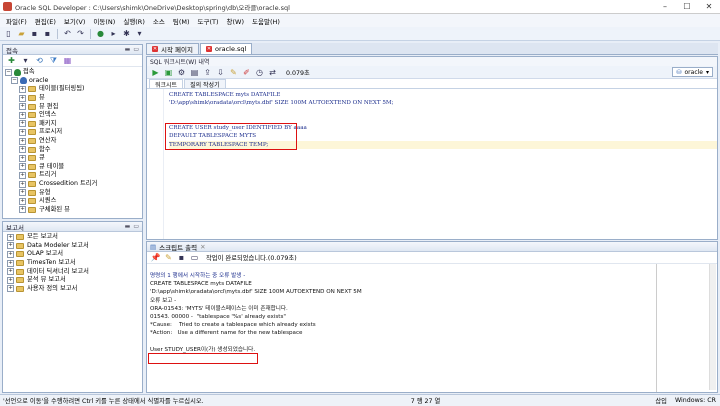 This screenshot has width=720, height=406. What do you see at coordinates (168, 72) in the screenshot?
I see `run-script-icon: ▣` at bounding box center [168, 72].